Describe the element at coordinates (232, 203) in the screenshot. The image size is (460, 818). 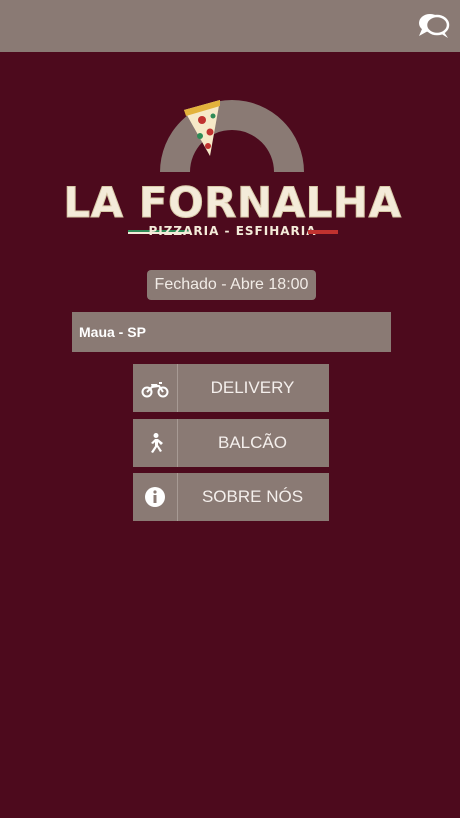
I see `brand-name: LA FORNALHA` at that location.